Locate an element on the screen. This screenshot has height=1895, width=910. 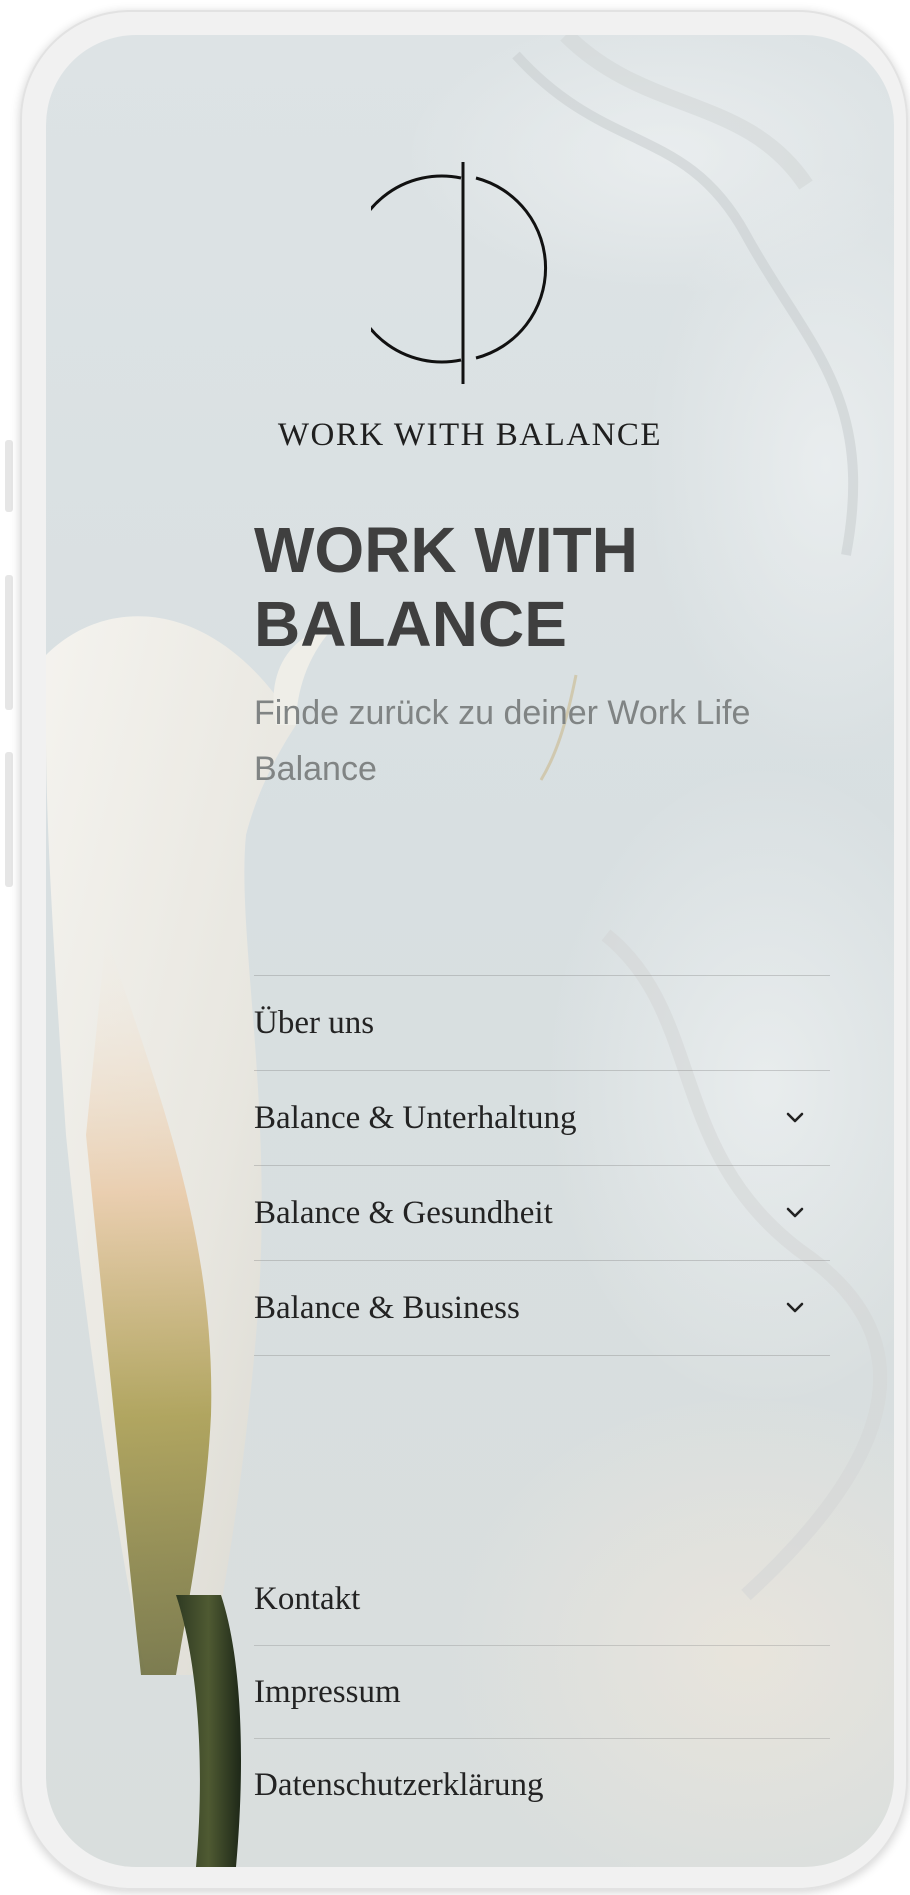
footer-link-label: Impressum is located at coordinates (327, 1691).